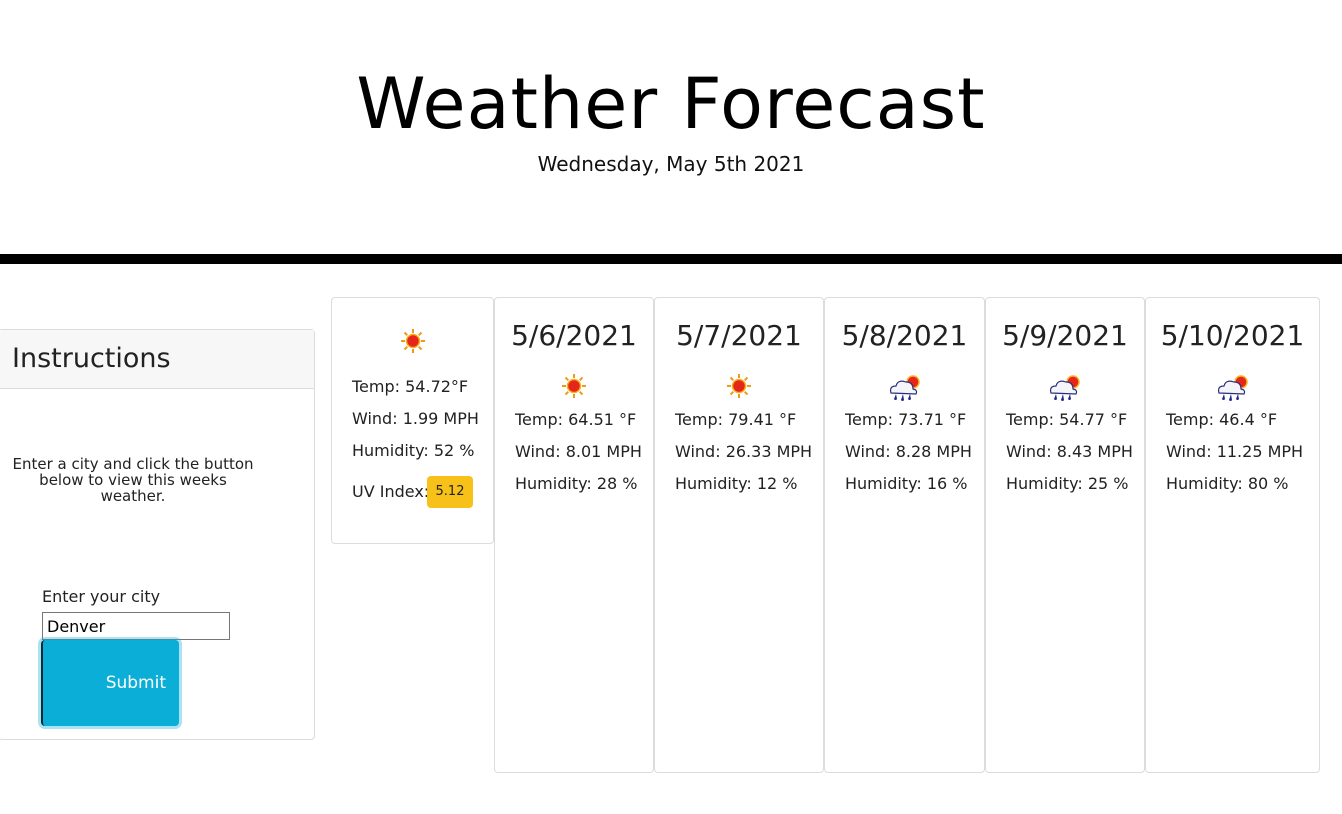 The width and height of the screenshot is (1342, 814). I want to click on forecast-date: 5/7/2021, so click(739, 335).